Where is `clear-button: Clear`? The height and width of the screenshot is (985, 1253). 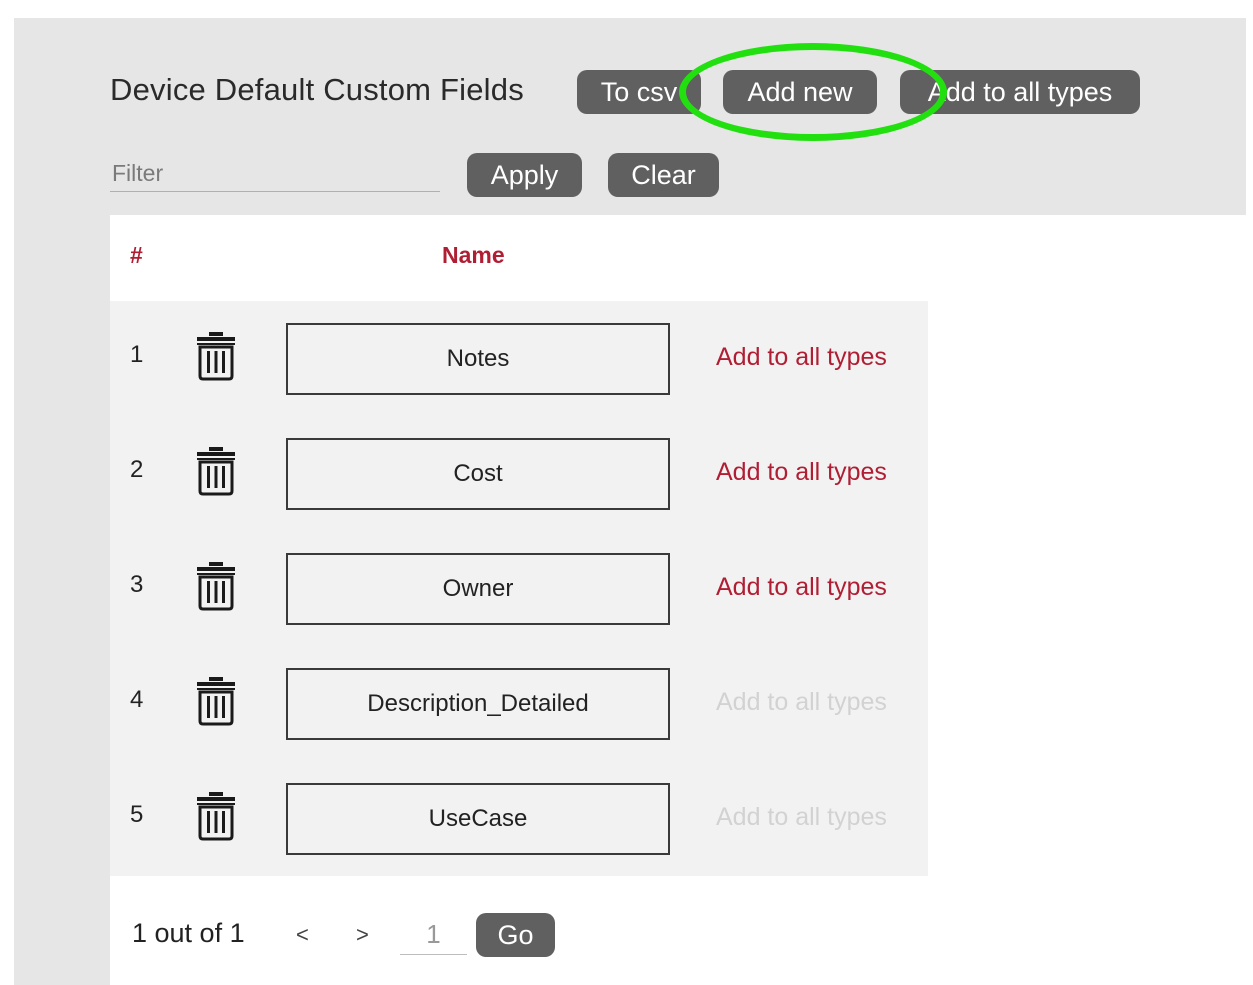
clear-button: Clear is located at coordinates (663, 175).